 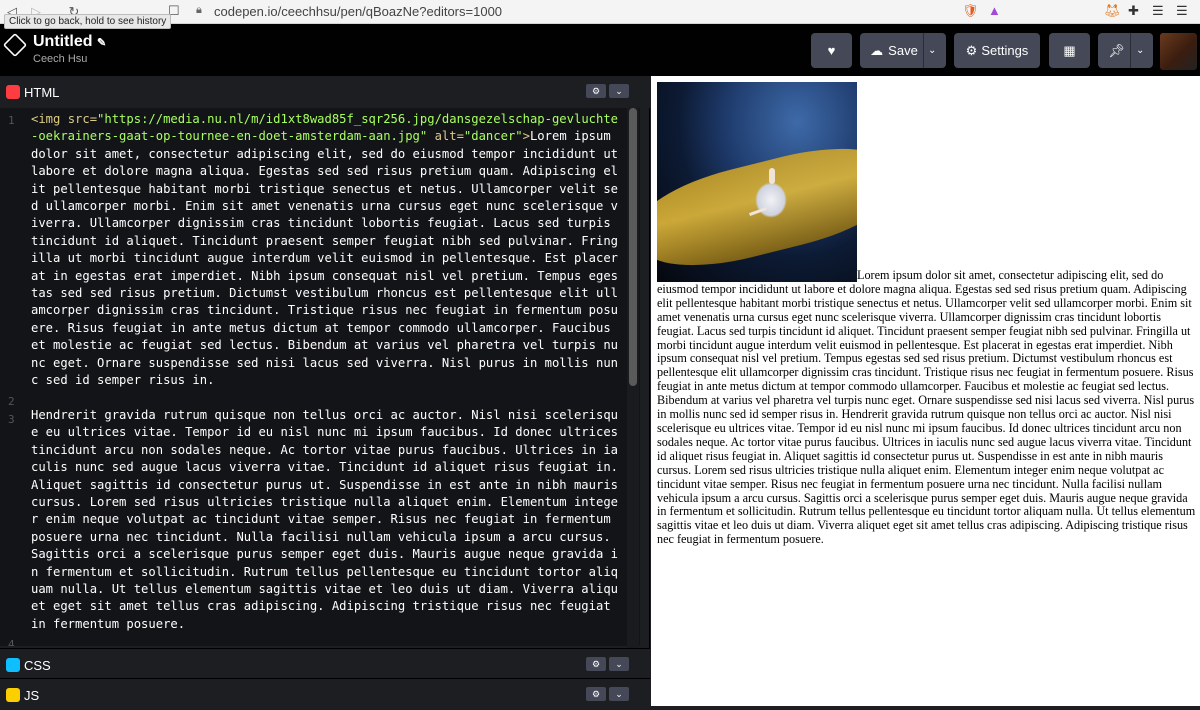 What do you see at coordinates (11, 419) in the screenshot?
I see `line-number: 3` at bounding box center [11, 419].